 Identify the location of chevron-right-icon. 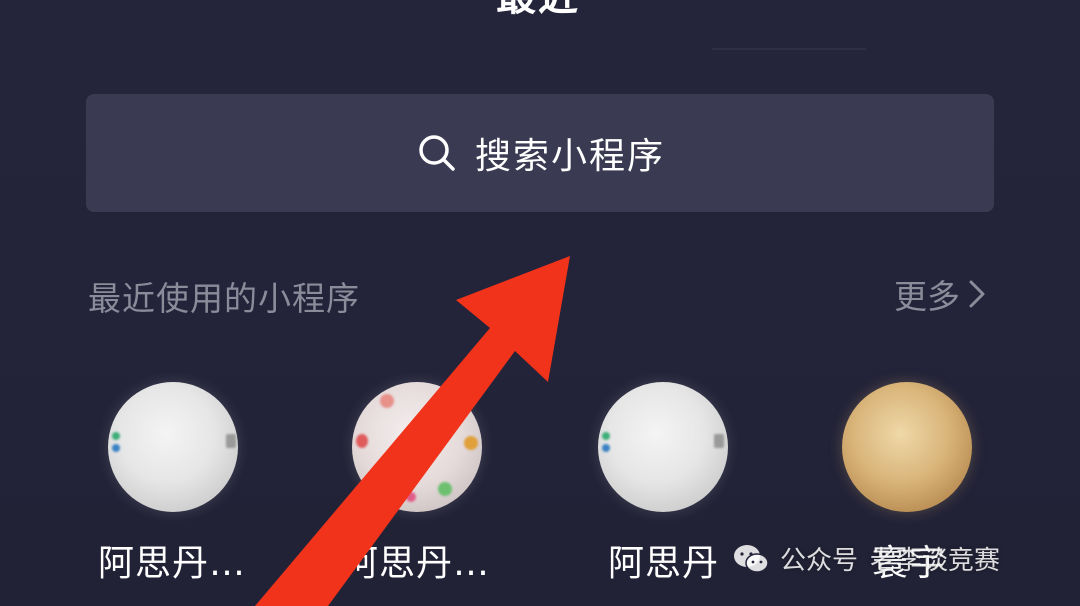
(977, 294).